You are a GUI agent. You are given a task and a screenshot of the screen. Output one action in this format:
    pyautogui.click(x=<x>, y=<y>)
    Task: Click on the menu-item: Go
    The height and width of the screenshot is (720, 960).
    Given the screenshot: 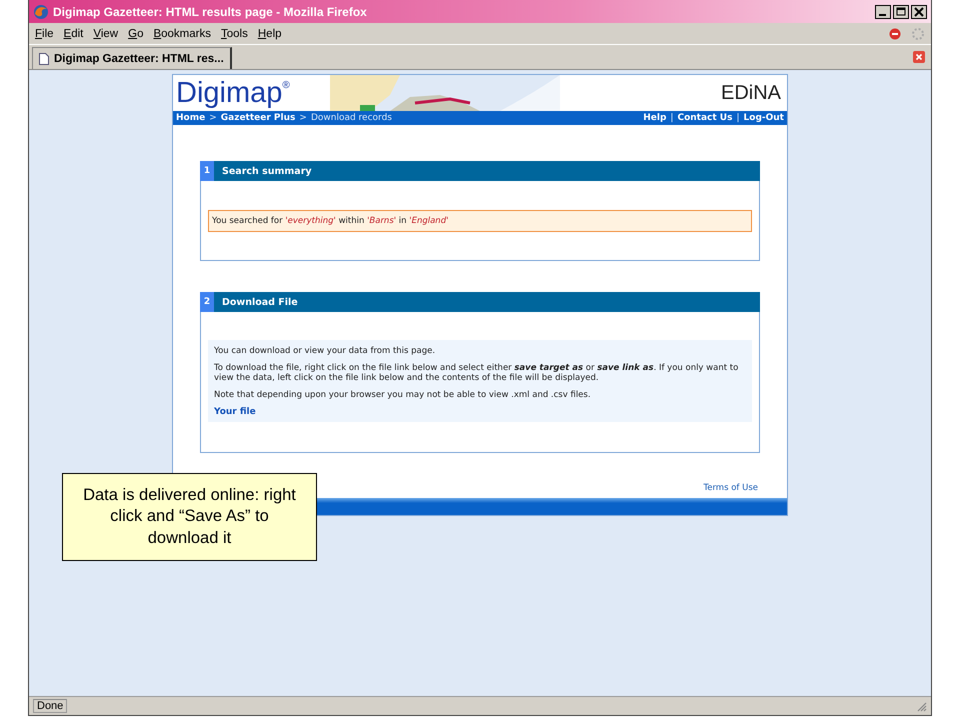 What is the action you would take?
    pyautogui.click(x=136, y=34)
    